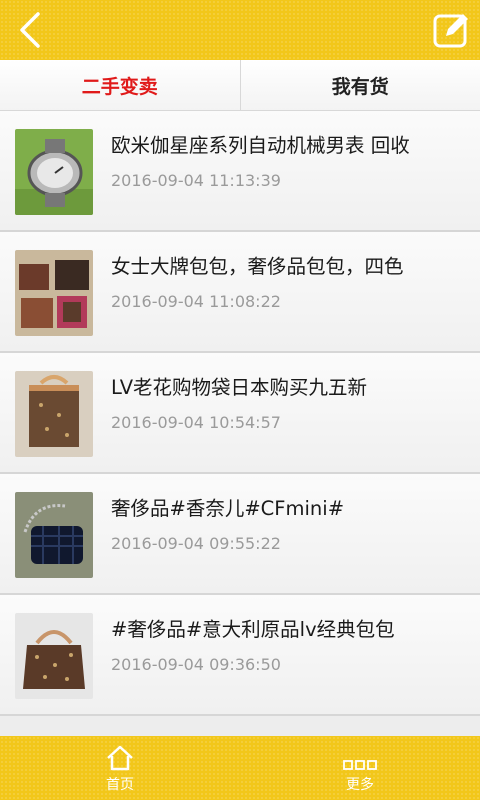 The height and width of the screenshot is (800, 480). I want to click on nav-more: 更多, so click(360, 768).